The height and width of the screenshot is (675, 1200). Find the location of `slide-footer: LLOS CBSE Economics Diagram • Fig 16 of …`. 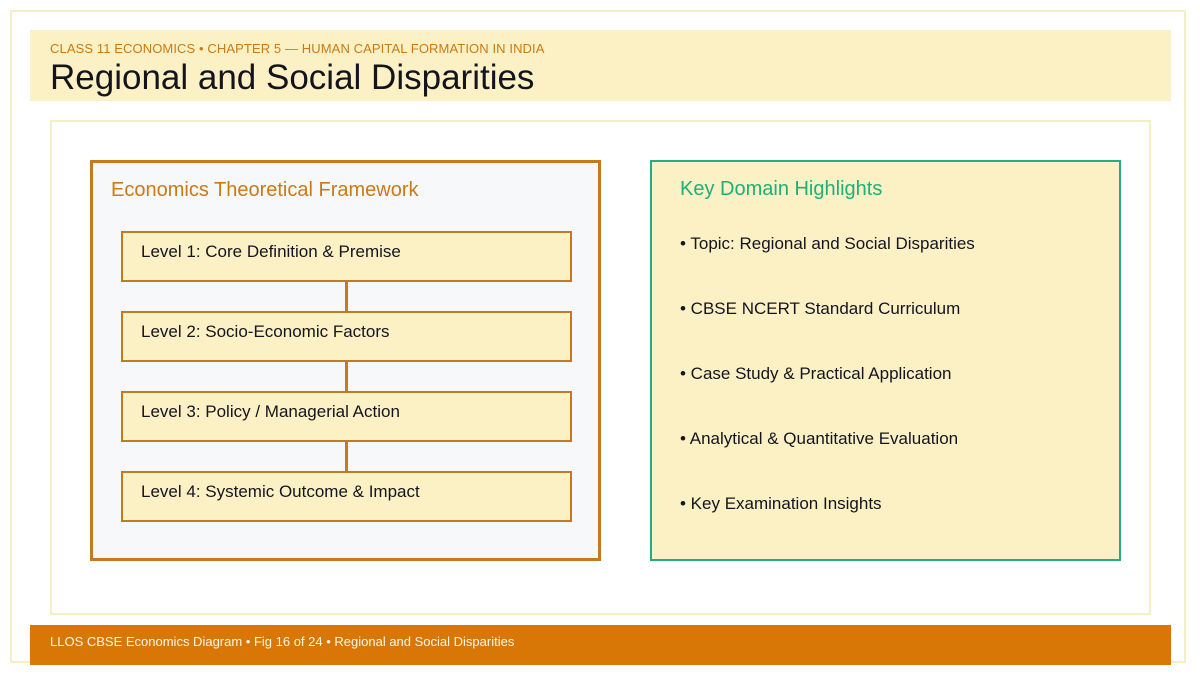

slide-footer: LLOS CBSE Economics Diagram • Fig 16 of … is located at coordinates (600, 645).